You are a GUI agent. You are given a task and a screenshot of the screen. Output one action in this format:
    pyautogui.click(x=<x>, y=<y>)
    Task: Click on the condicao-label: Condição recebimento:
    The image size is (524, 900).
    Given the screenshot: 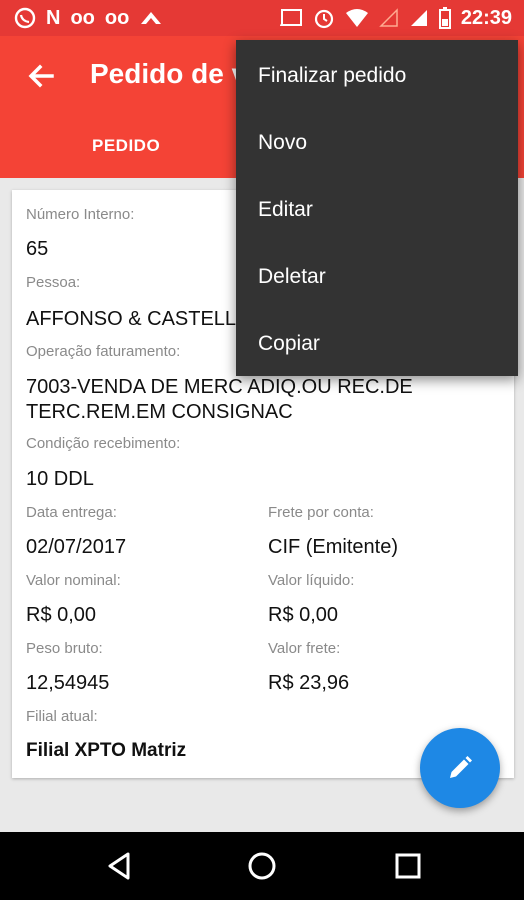 What is the action you would take?
    pyautogui.click(x=103, y=443)
    